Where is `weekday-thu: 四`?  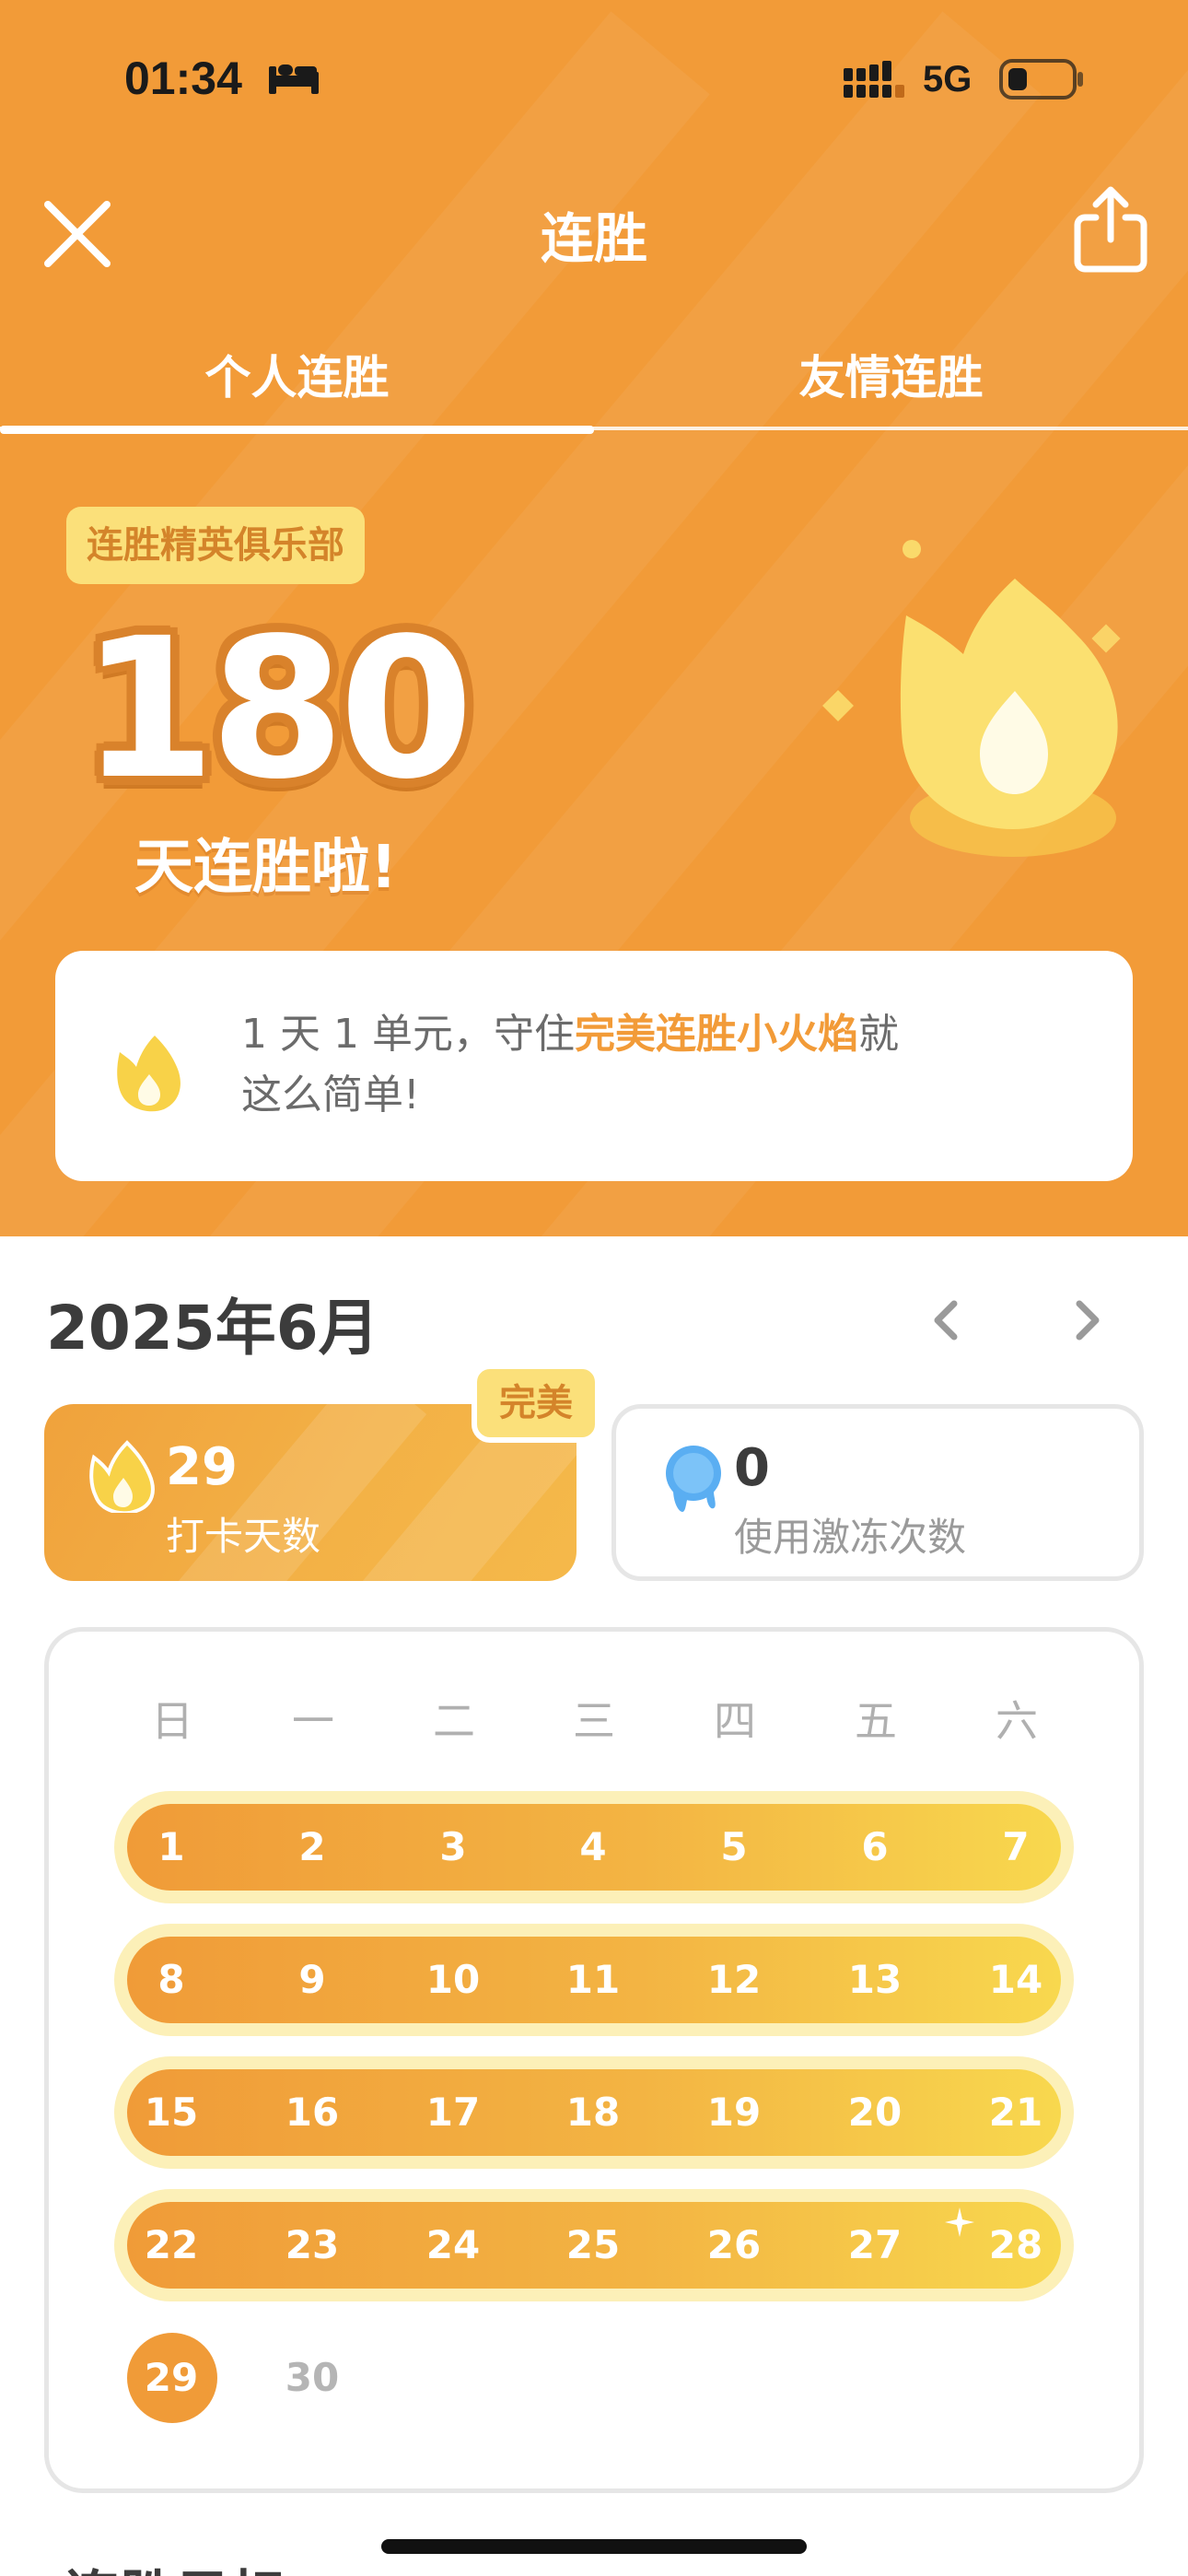 weekday-thu: 四 is located at coordinates (735, 1721).